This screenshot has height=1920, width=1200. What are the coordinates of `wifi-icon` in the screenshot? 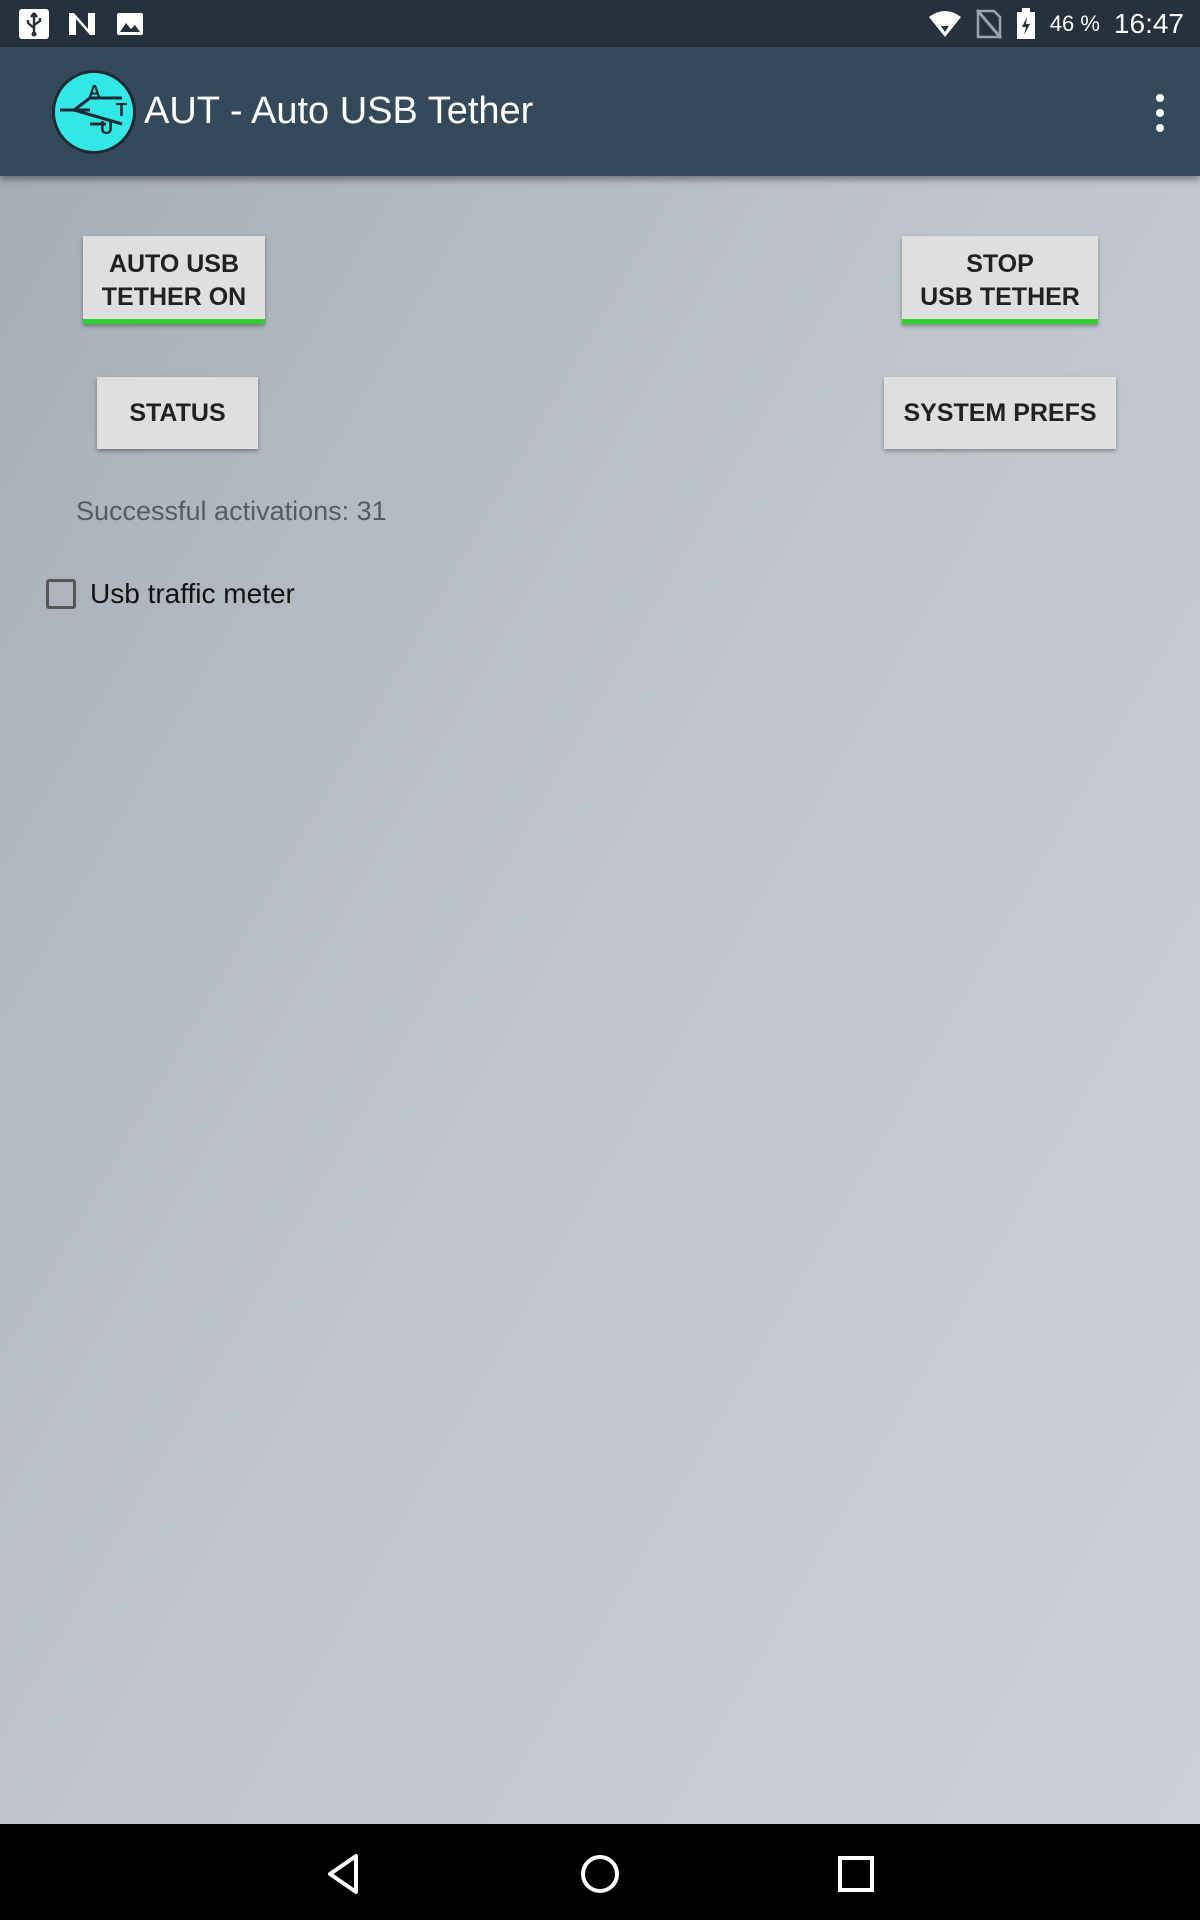 It's located at (944, 23).